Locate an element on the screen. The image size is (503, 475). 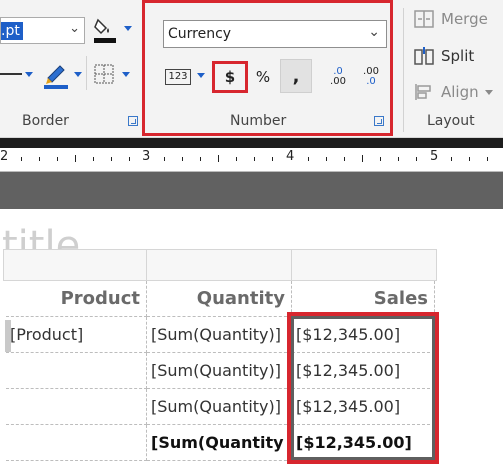
align-label: Align is located at coordinates (460, 92).